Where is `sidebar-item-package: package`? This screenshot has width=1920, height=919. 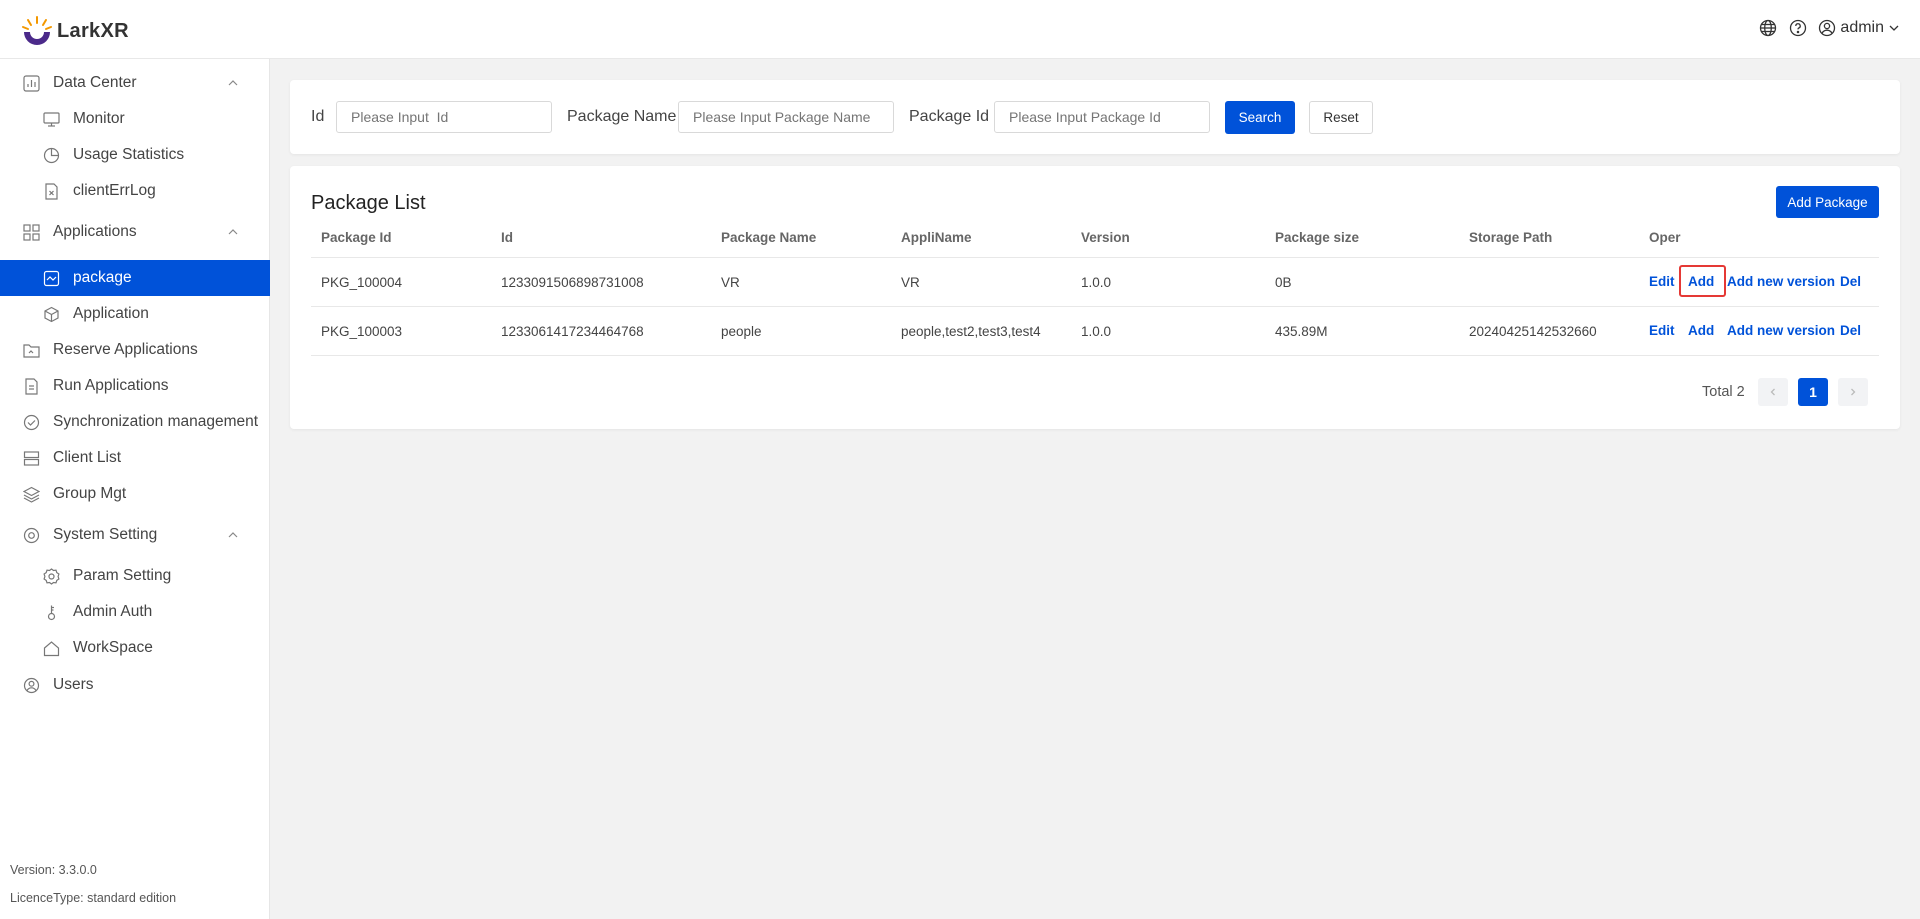
sidebar-item-package: package is located at coordinates (135, 278).